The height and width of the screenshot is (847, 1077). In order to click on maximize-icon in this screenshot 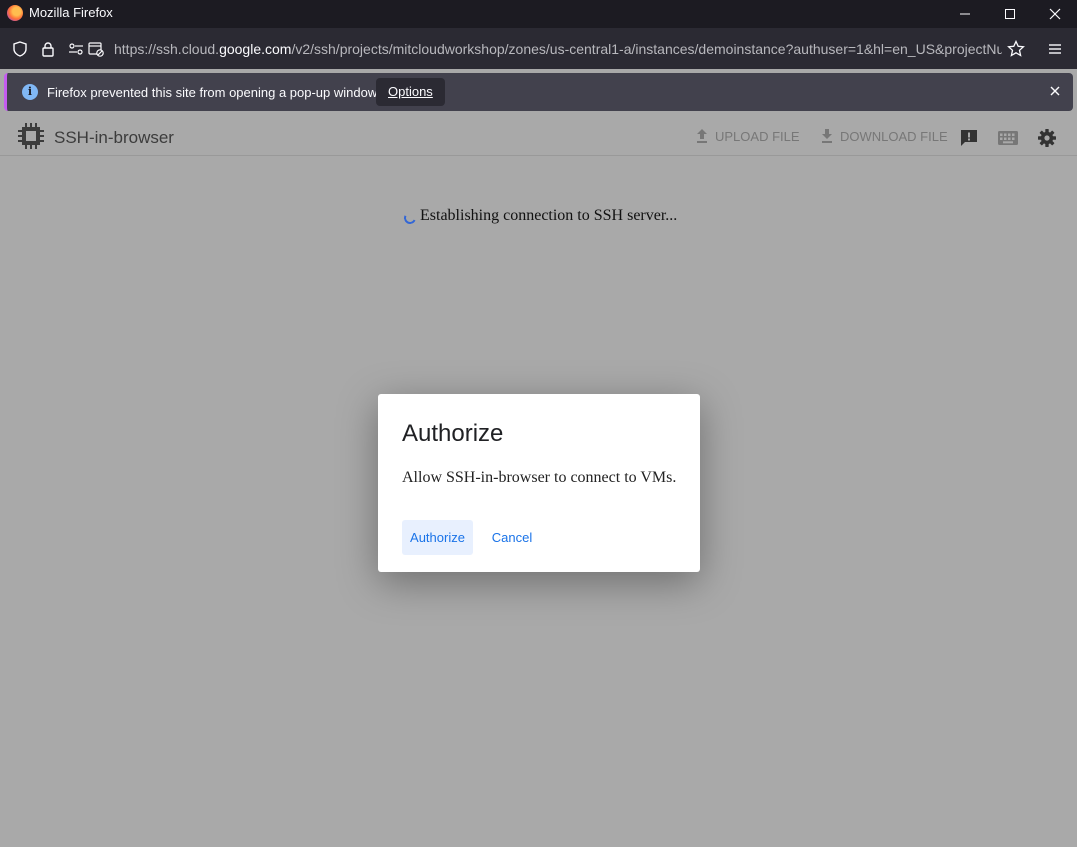, I will do `click(1010, 14)`.